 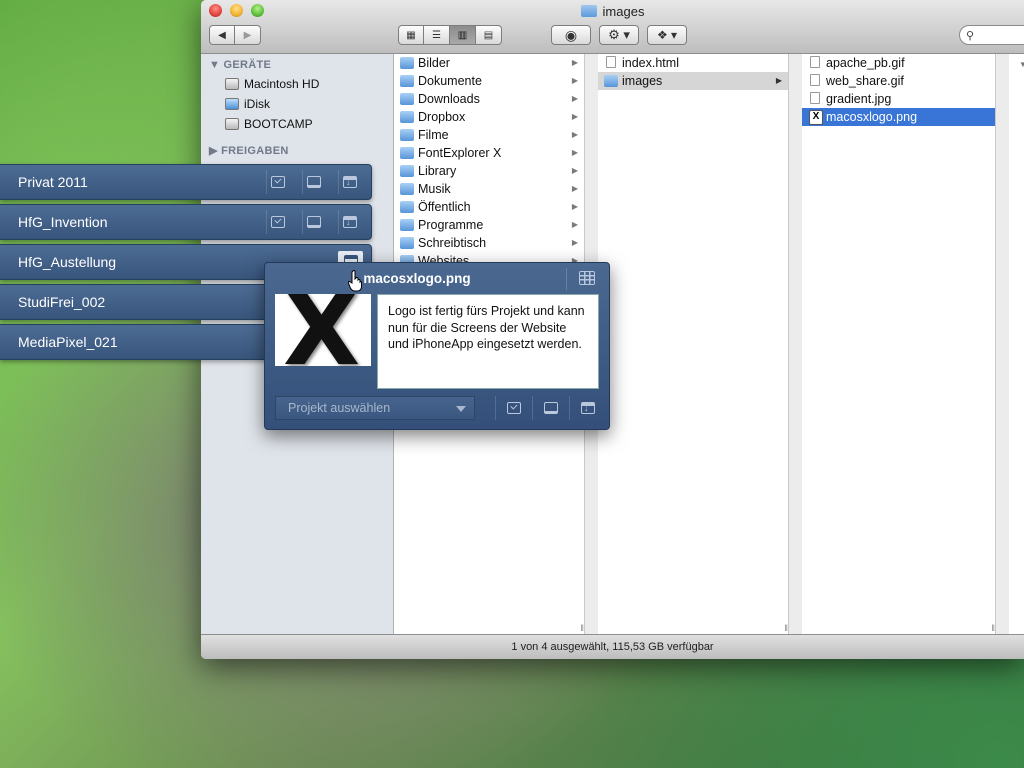 I want to click on list-item: Filme ▶, so click(x=489, y=135).